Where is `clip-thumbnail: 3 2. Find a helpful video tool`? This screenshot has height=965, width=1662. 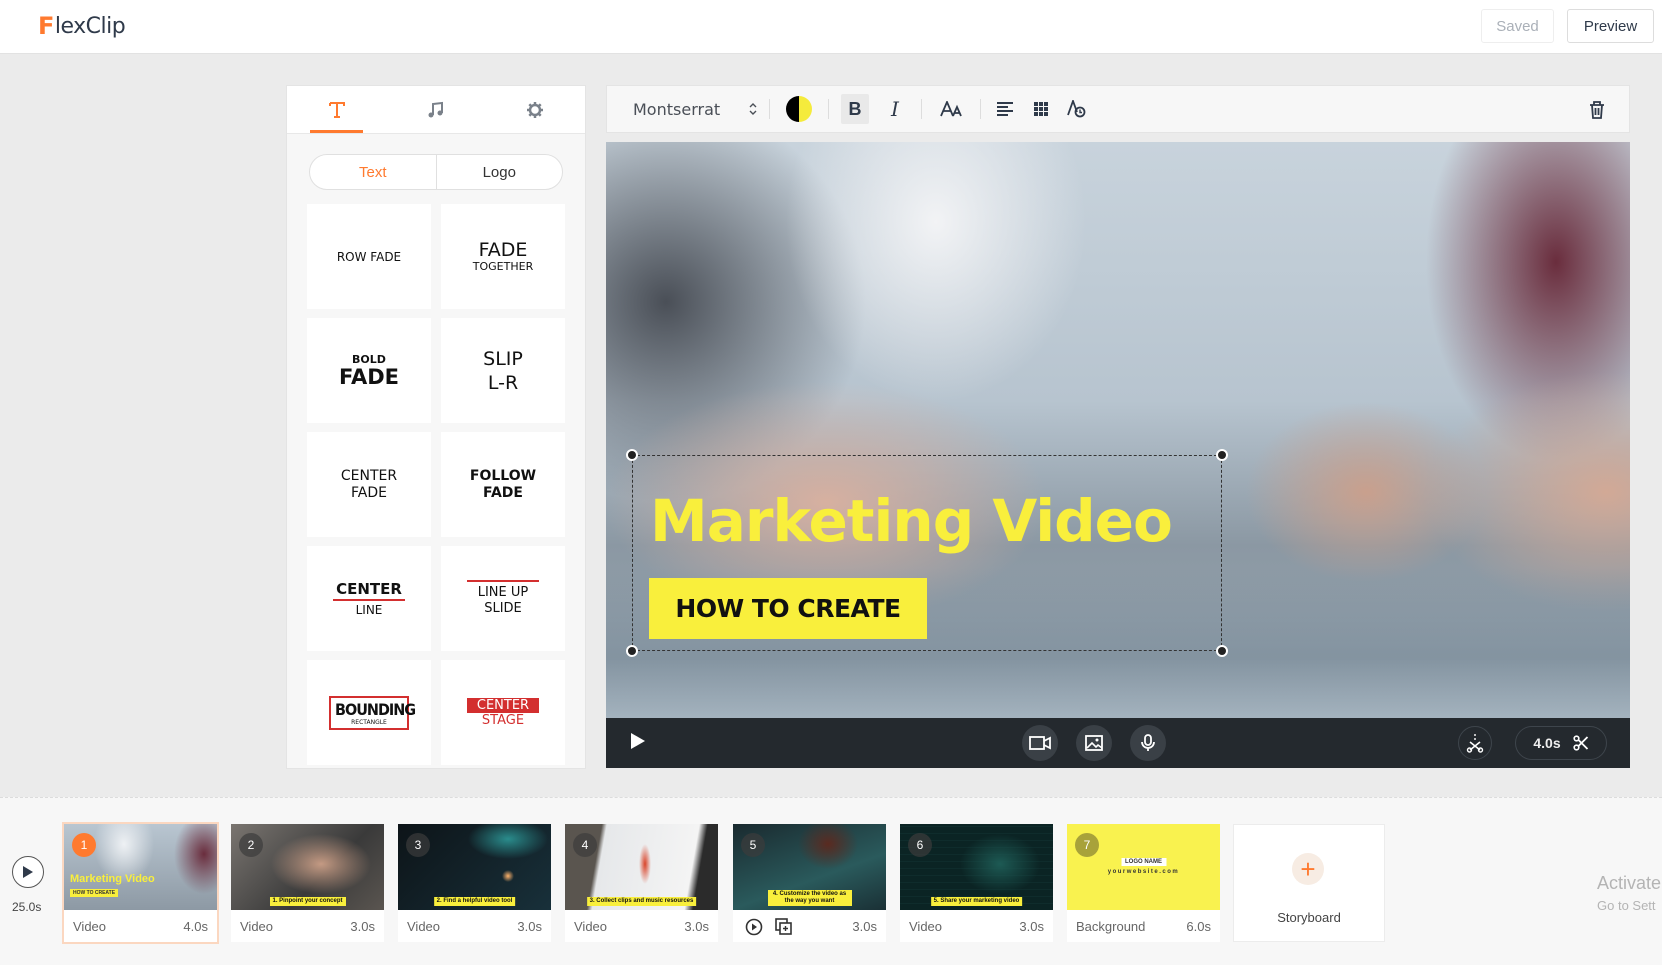 clip-thumbnail: 3 2. Find a helpful video tool is located at coordinates (474, 867).